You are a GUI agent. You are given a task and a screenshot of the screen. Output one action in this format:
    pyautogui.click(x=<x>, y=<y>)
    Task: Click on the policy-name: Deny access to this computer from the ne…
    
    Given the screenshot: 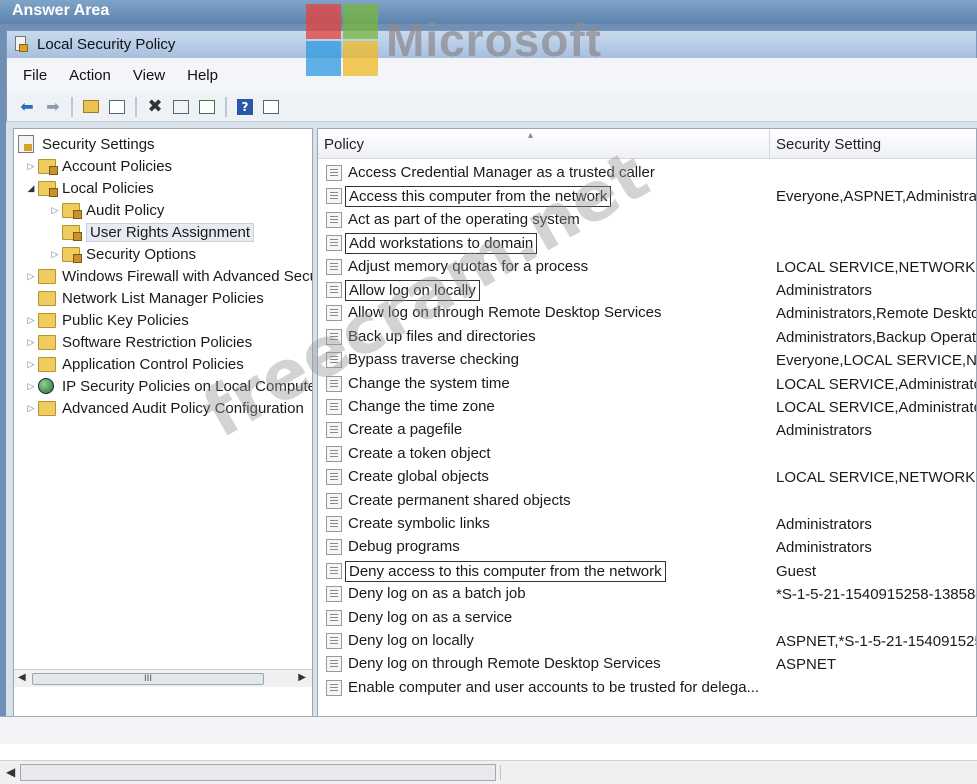 What is the action you would take?
    pyautogui.click(x=505, y=571)
    